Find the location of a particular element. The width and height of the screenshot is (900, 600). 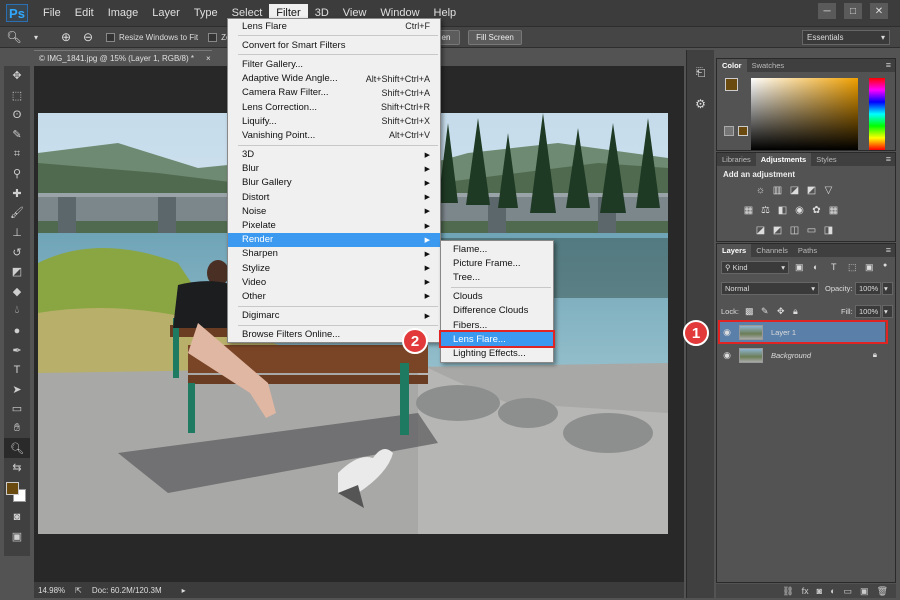

zoom-tool-icon: 🔍︎ is located at coordinates (17, 448).